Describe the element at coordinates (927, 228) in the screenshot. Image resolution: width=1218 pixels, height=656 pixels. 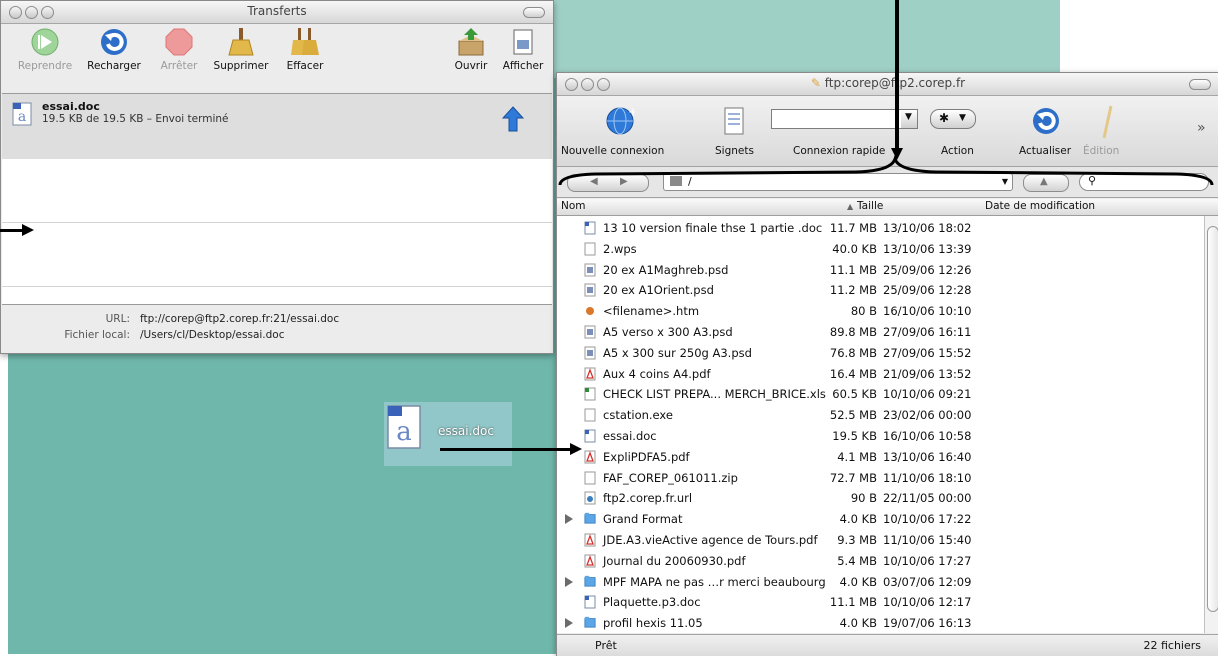
I see `file-date: 13/10/06 18:02` at that location.